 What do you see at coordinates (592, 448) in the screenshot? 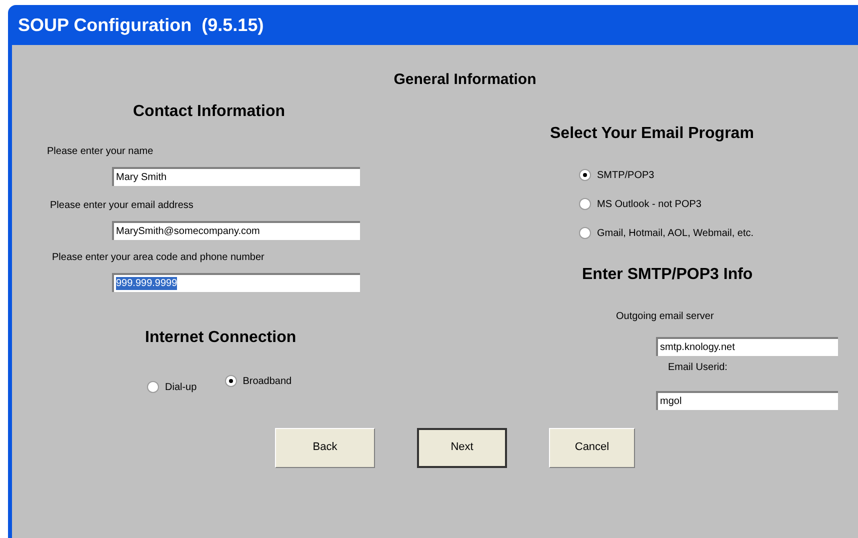
I see `dialog-button: Cancel` at bounding box center [592, 448].